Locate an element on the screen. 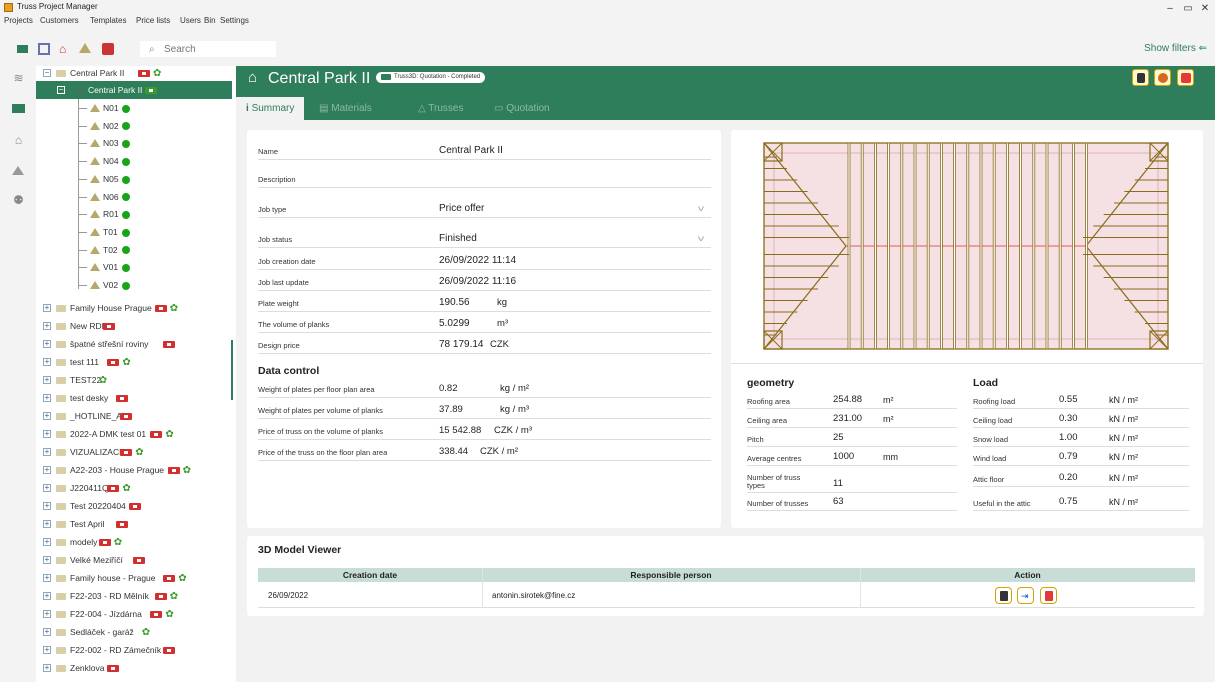 Image resolution: width=1215 pixels, height=682 pixels. table-row: 26/09/2022 antonin.sirotek@fine.cz ⇥ is located at coordinates (726, 588).